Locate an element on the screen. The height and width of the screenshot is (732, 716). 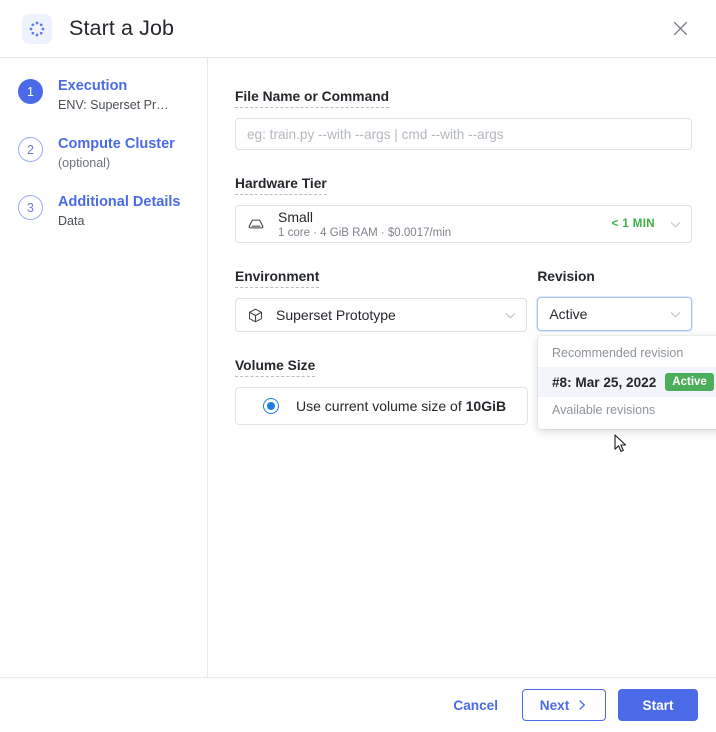
step-subtitle-compute-cluster: (optional) is located at coordinates (84, 163).